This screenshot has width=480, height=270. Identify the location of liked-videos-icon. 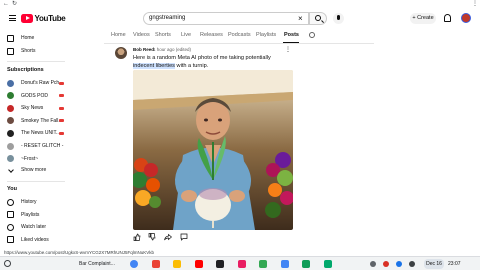
(10, 240).